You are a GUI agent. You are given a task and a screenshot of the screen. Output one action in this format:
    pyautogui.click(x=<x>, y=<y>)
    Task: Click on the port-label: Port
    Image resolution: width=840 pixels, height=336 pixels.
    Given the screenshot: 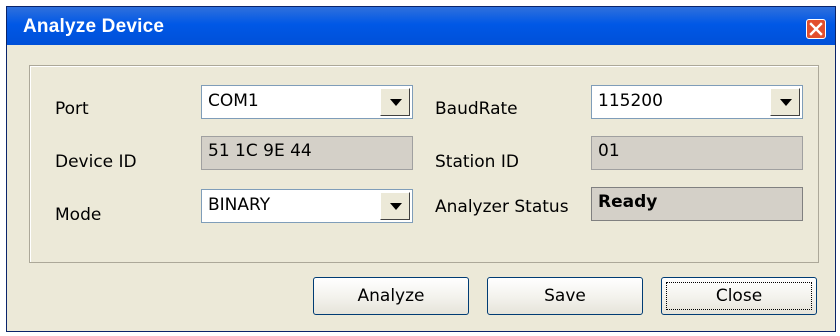 What is the action you would take?
    pyautogui.click(x=72, y=109)
    